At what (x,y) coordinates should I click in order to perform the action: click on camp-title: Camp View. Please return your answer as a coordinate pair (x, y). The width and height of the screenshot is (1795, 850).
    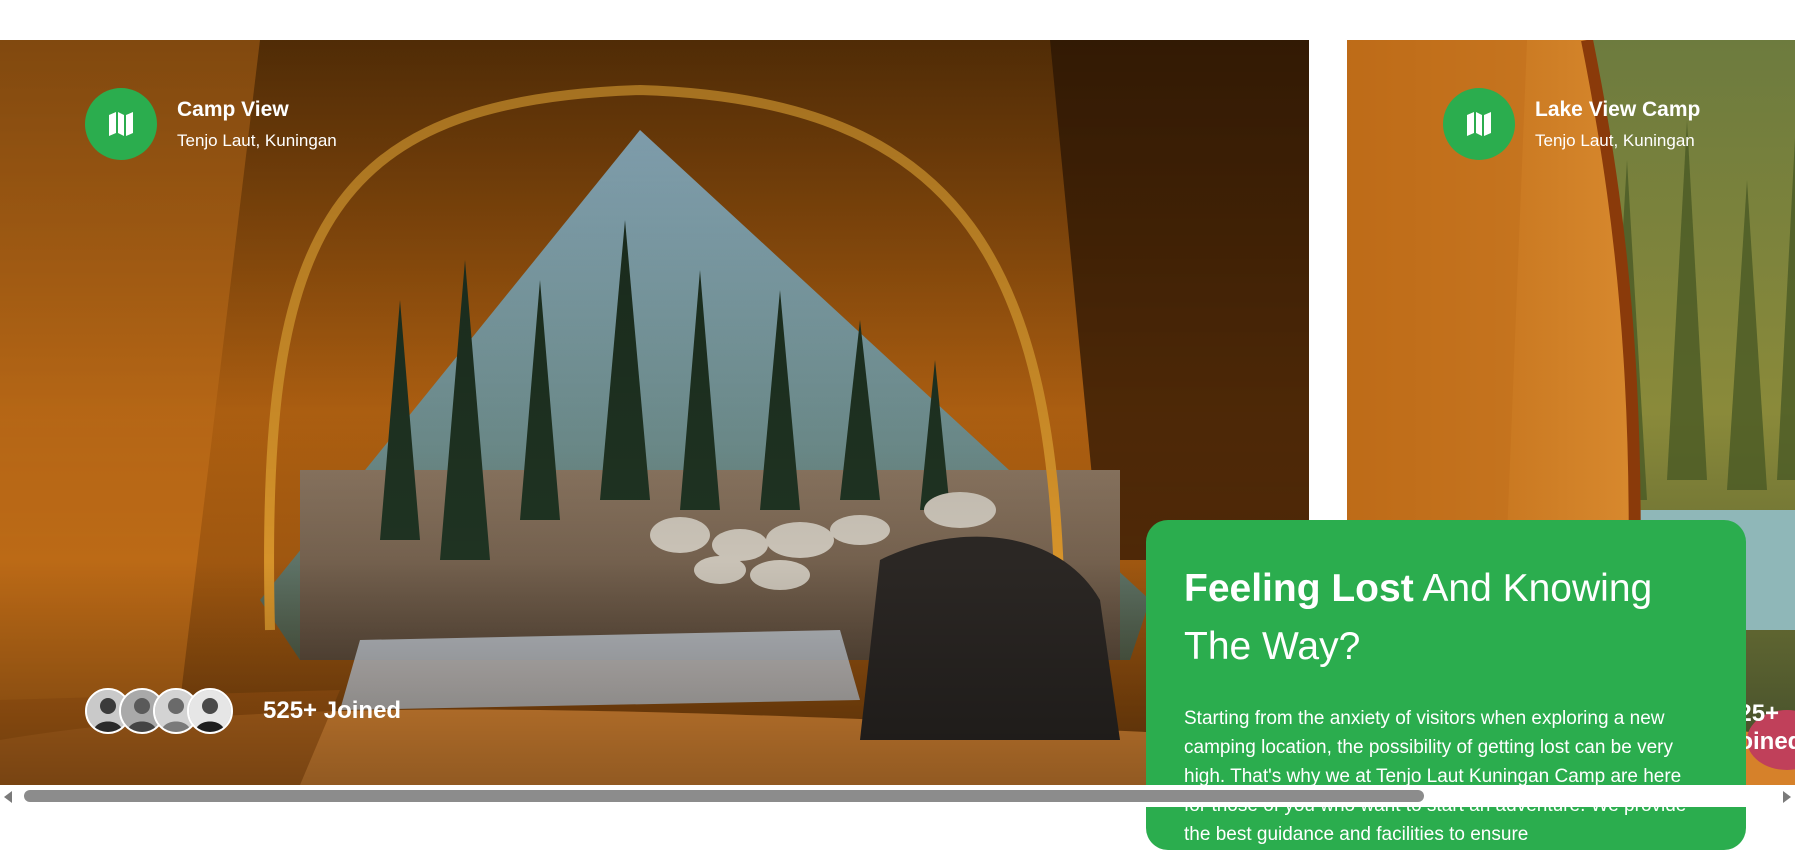
    Looking at the image, I should click on (233, 109).